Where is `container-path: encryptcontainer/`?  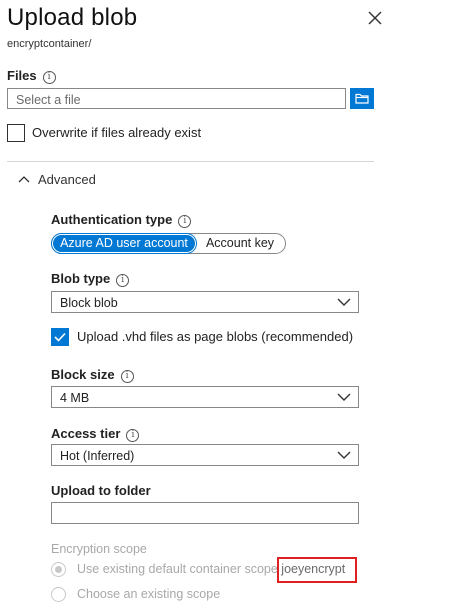 container-path: encryptcontainer/ is located at coordinates (49, 44).